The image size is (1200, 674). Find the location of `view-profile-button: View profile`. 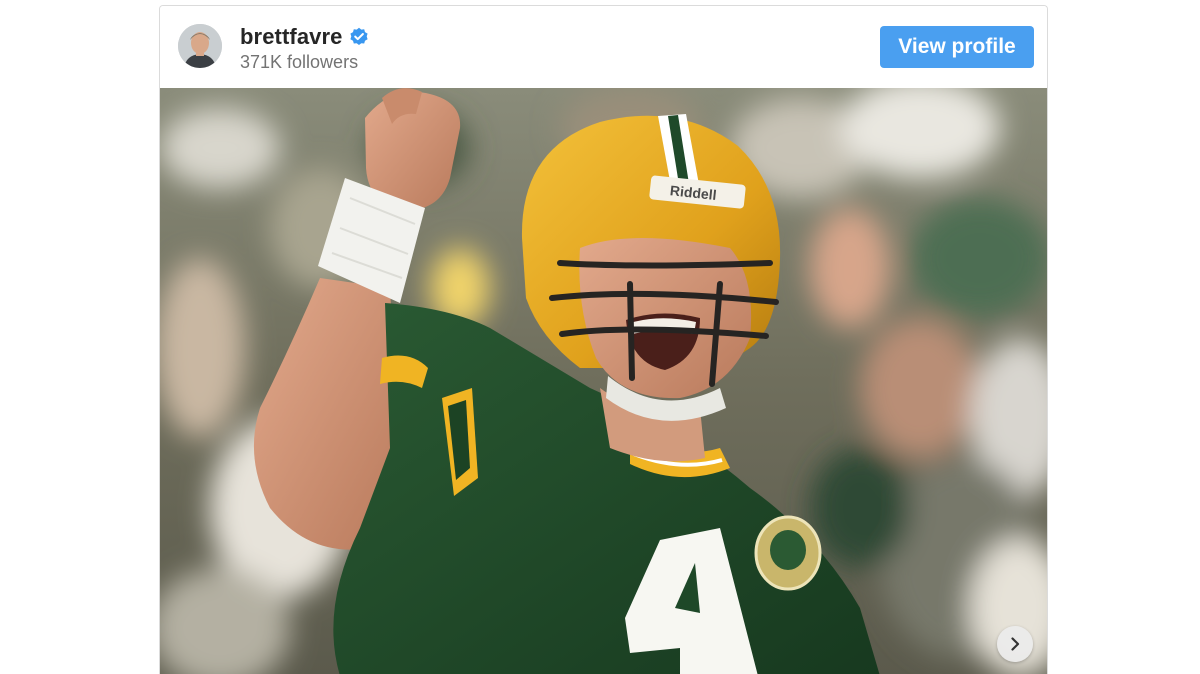

view-profile-button: View profile is located at coordinates (957, 47).